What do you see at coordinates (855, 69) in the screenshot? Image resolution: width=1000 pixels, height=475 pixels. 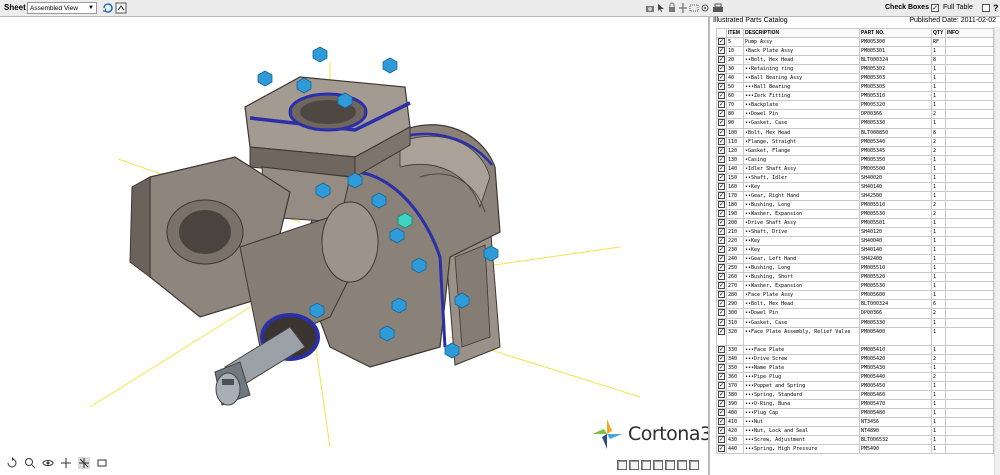 I see `table-row: ✓ 30 ••Retaining ring PM005302 1` at bounding box center [855, 69].